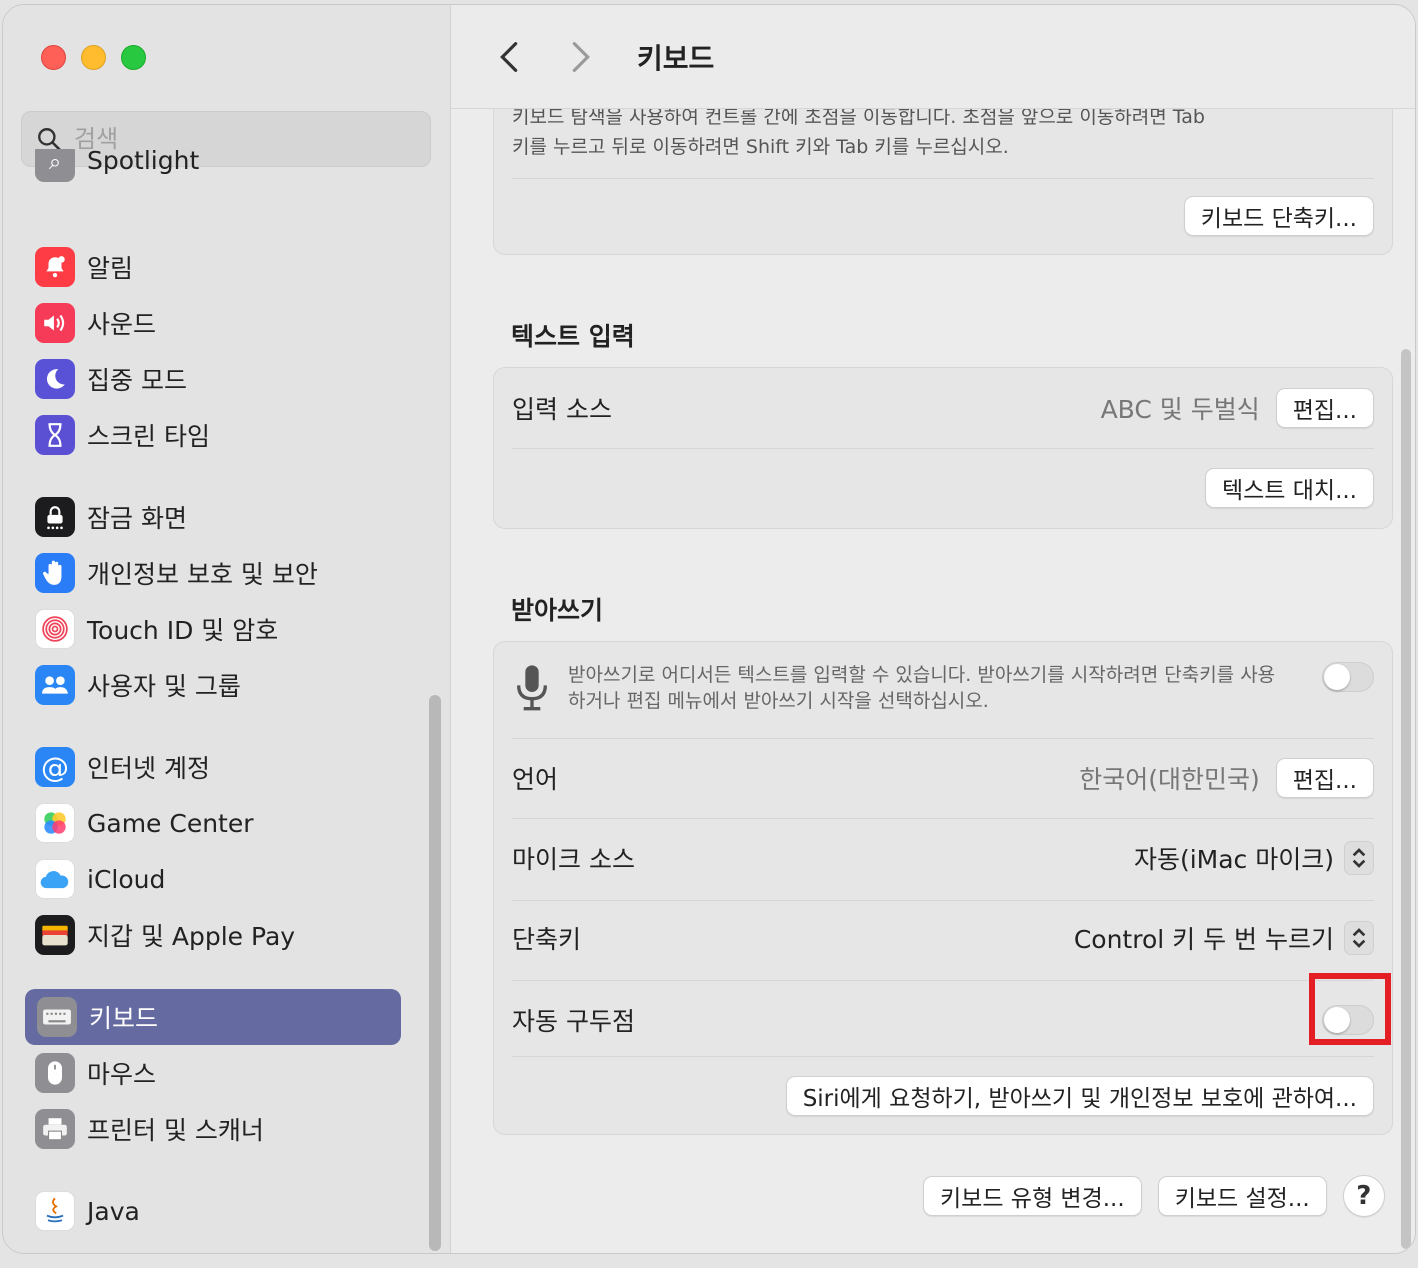  I want to click on moon-icon, so click(55, 379).